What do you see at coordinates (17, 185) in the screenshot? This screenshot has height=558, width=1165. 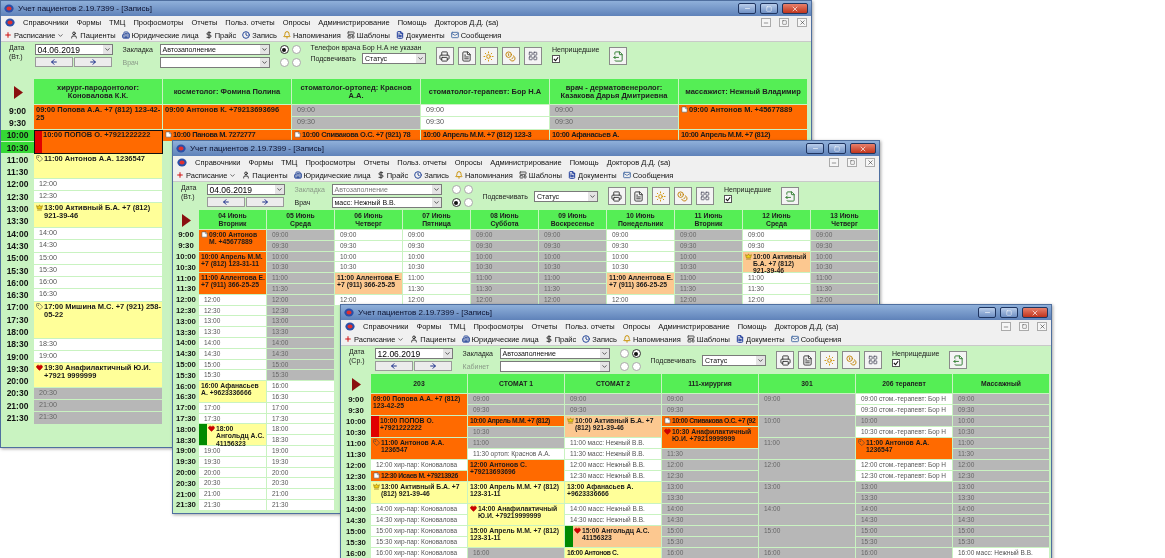 I see `time-label: 12:00` at bounding box center [17, 185].